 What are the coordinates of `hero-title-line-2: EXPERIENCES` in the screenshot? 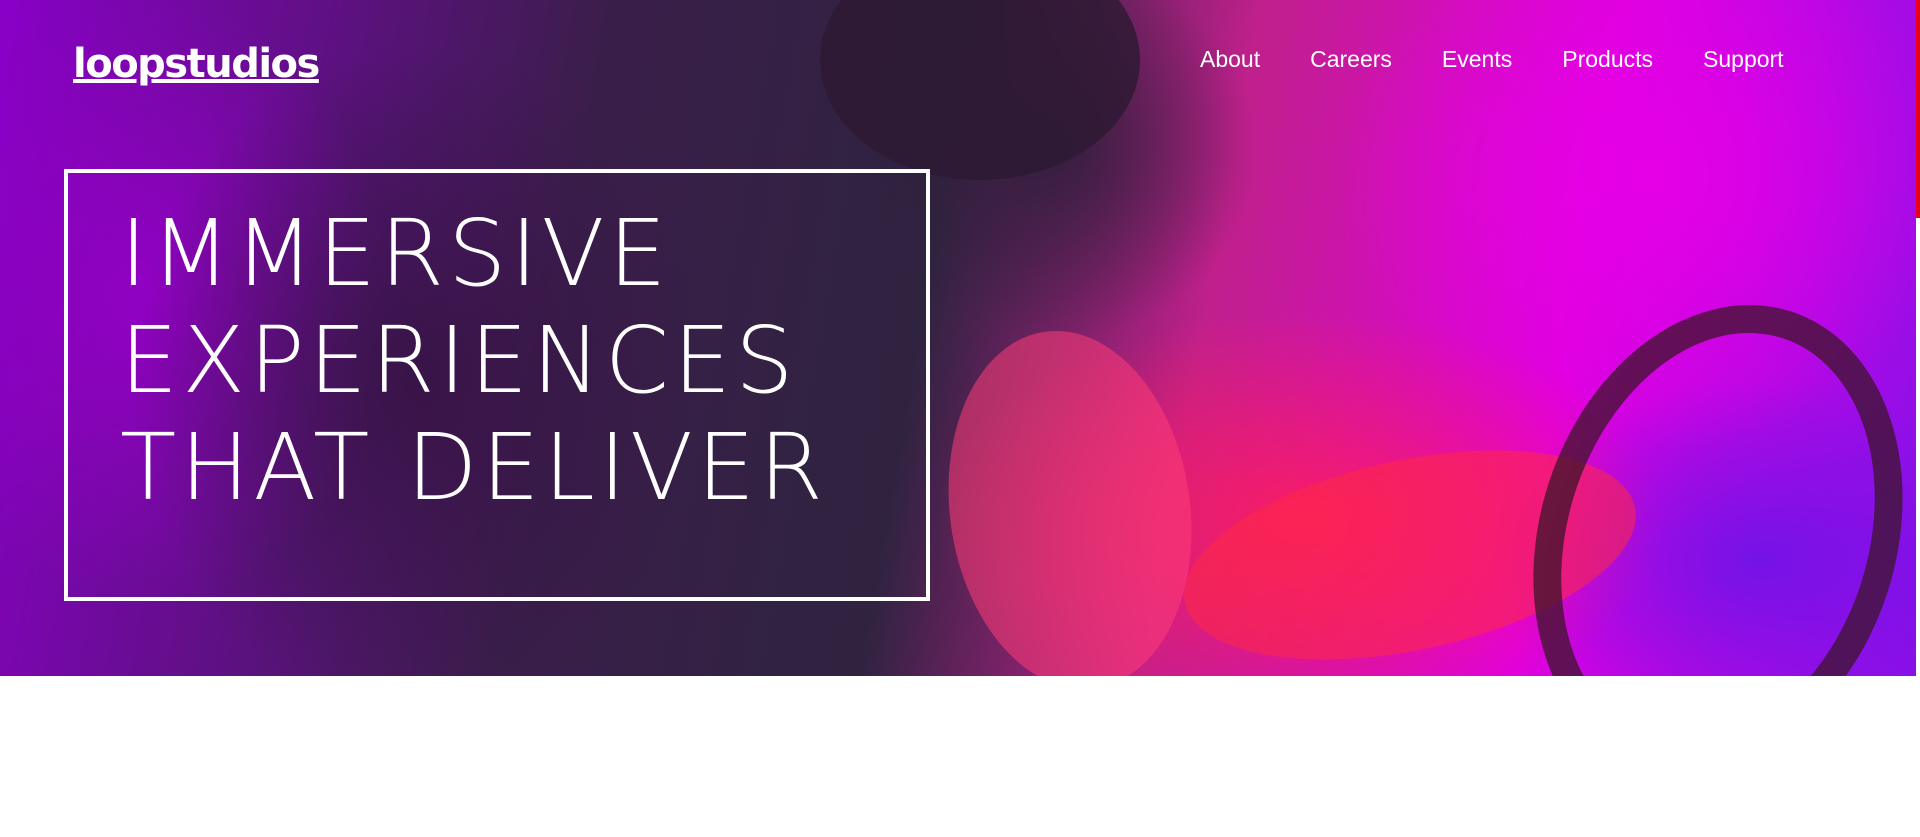 It's located at (459, 360).